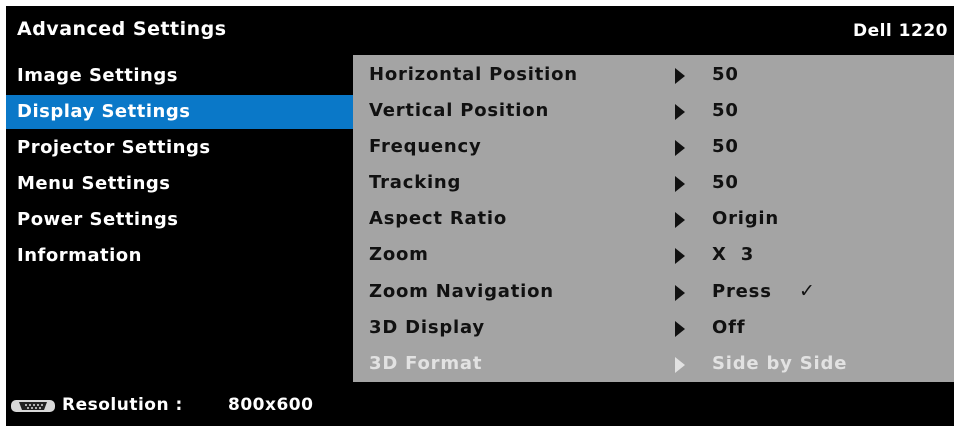 Image resolution: width=954 pixels, height=432 pixels. I want to click on menu-header: Advanced Settings Dell 1220, so click(480, 30).